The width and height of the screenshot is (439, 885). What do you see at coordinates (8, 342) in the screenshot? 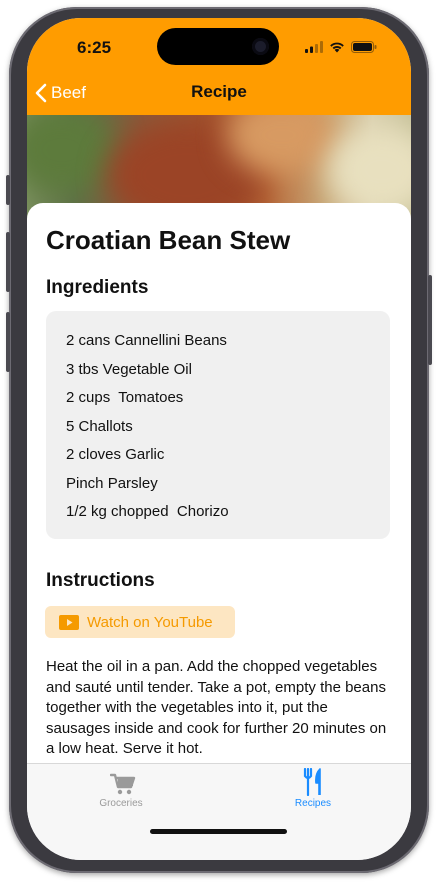
I see `volume-down-button` at bounding box center [8, 342].